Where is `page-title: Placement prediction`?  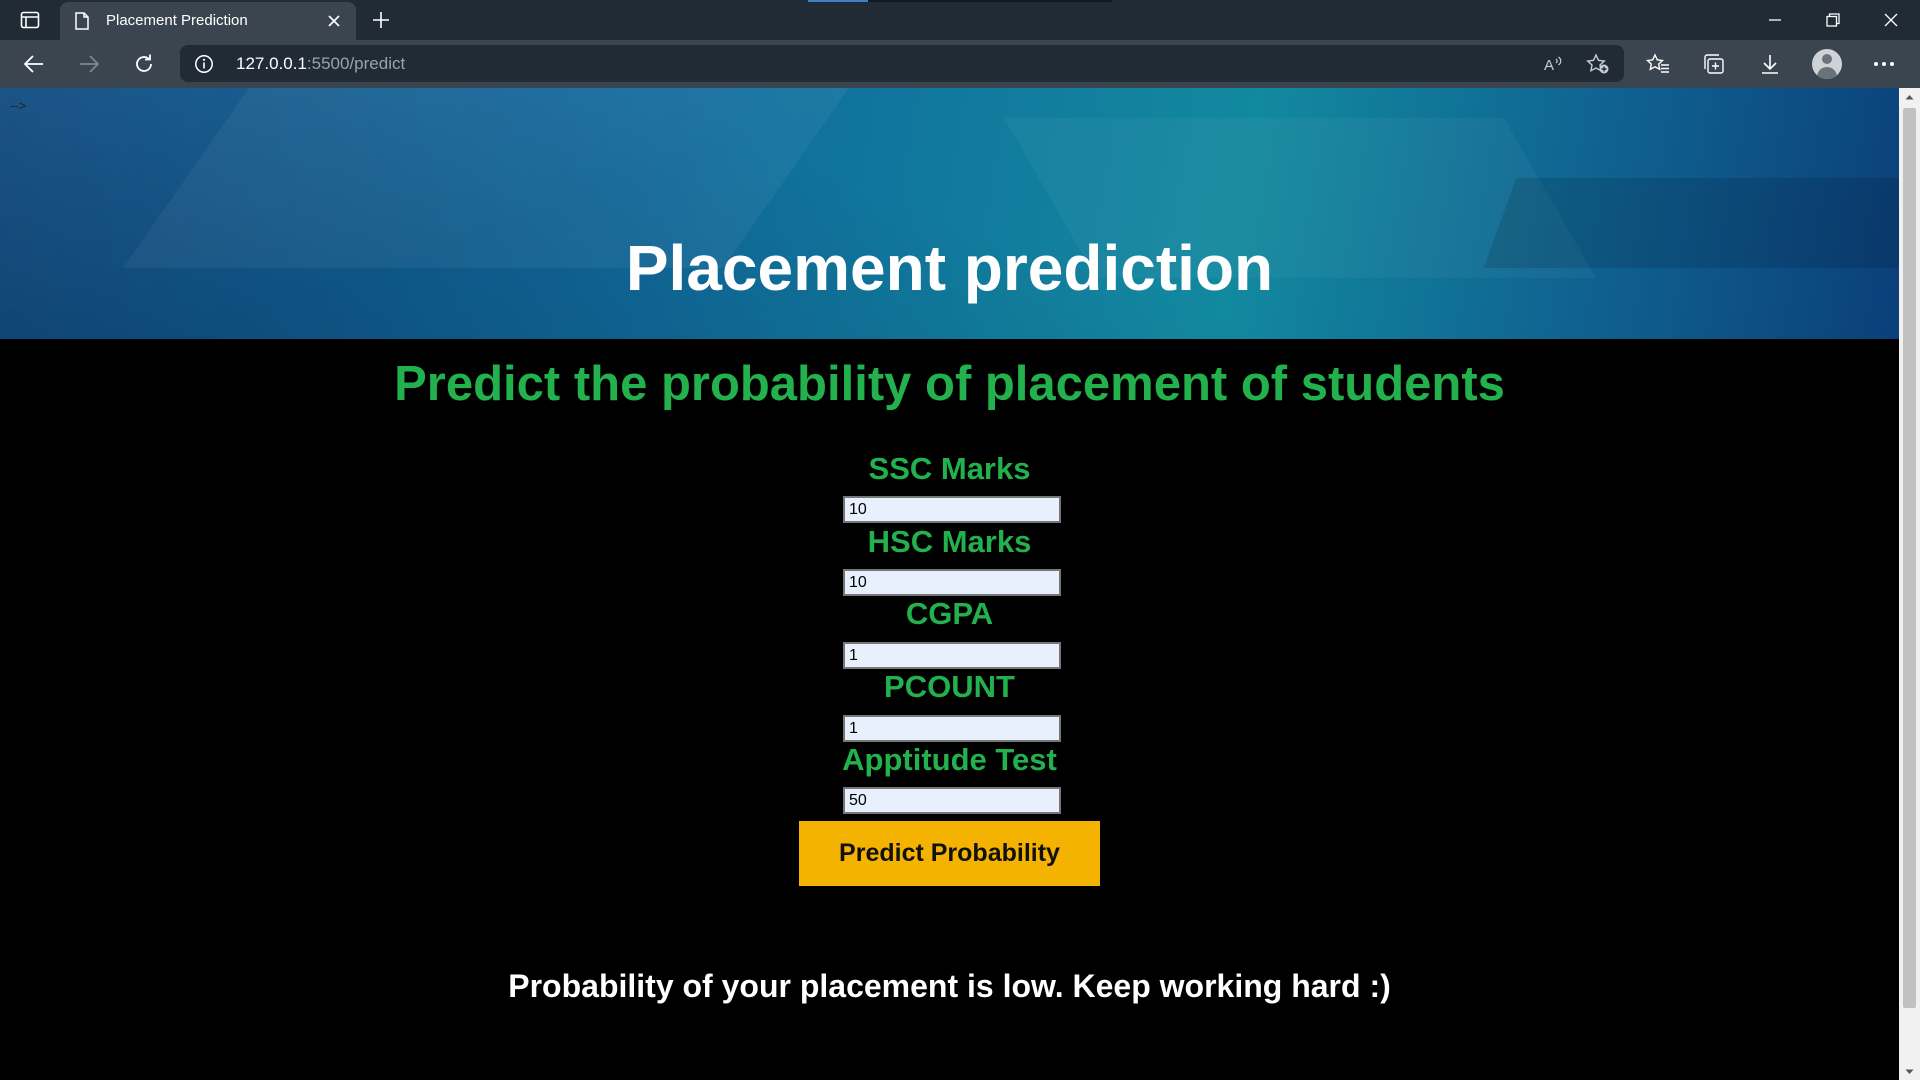 page-title: Placement prediction is located at coordinates (949, 268).